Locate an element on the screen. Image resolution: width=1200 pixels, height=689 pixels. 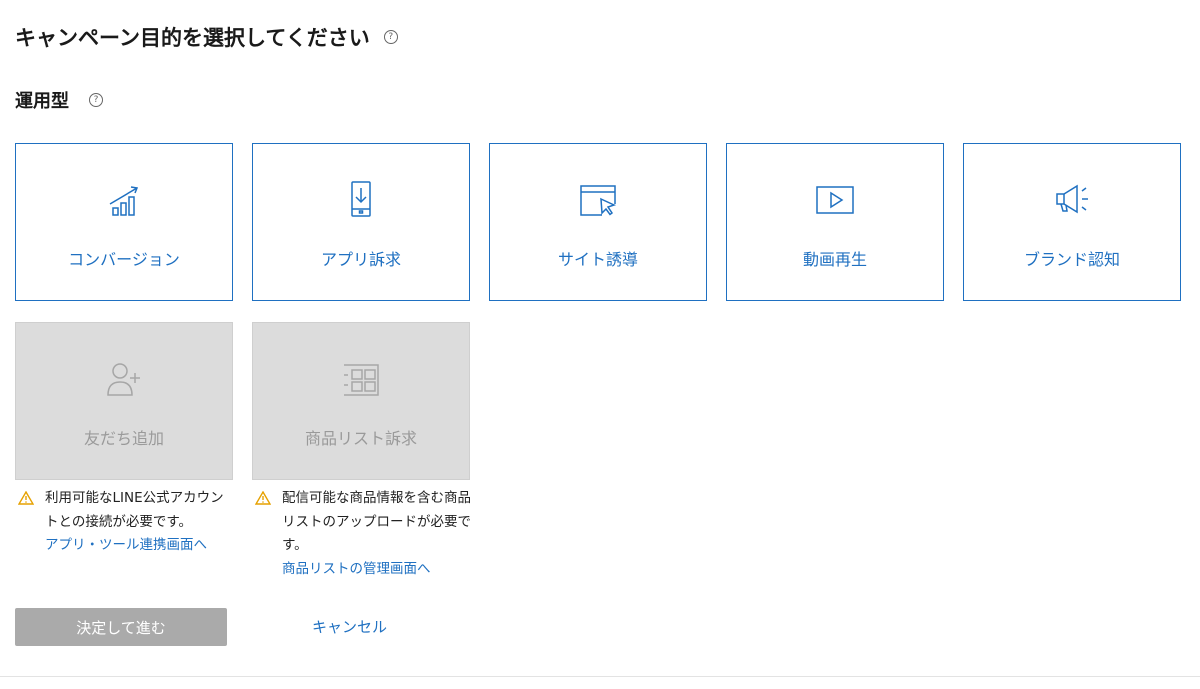
section-title-text: 運用型 is located at coordinates (42, 101).